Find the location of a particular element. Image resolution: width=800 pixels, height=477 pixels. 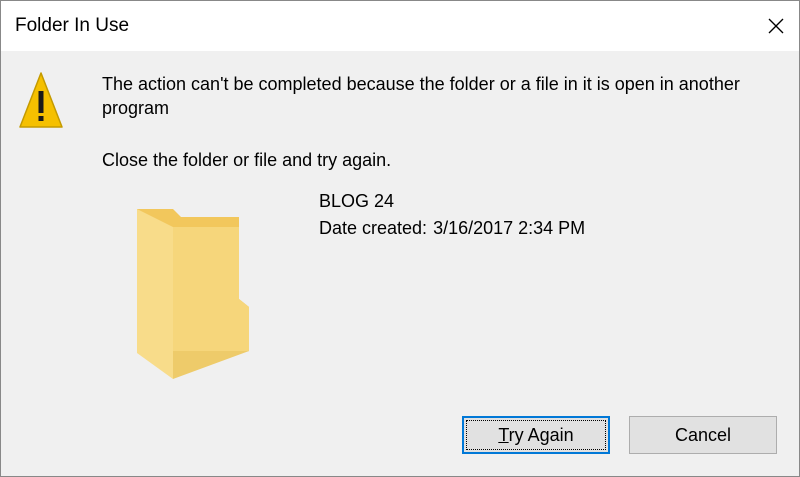

folder-icon is located at coordinates (193, 294).